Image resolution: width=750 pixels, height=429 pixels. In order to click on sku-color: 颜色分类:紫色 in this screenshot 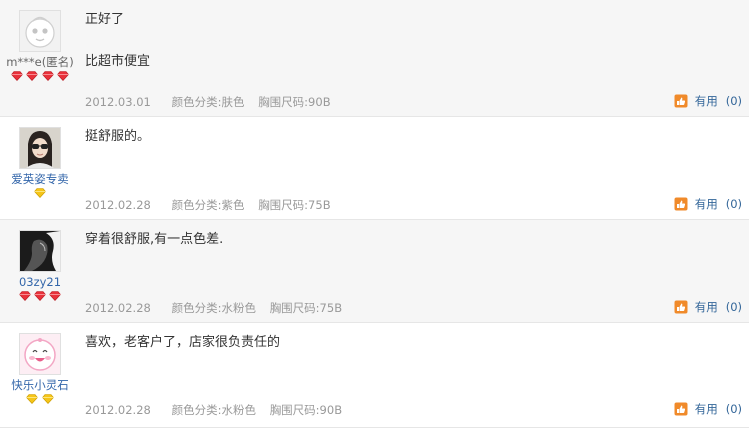, I will do `click(208, 205)`.